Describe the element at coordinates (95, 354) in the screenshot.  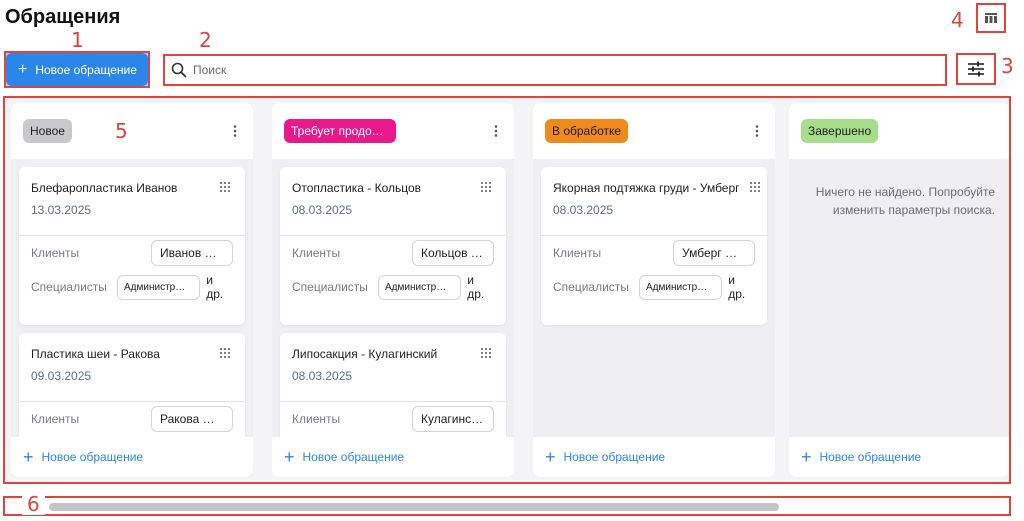
I see `card-title: Пластика шеи - Ракова` at that location.